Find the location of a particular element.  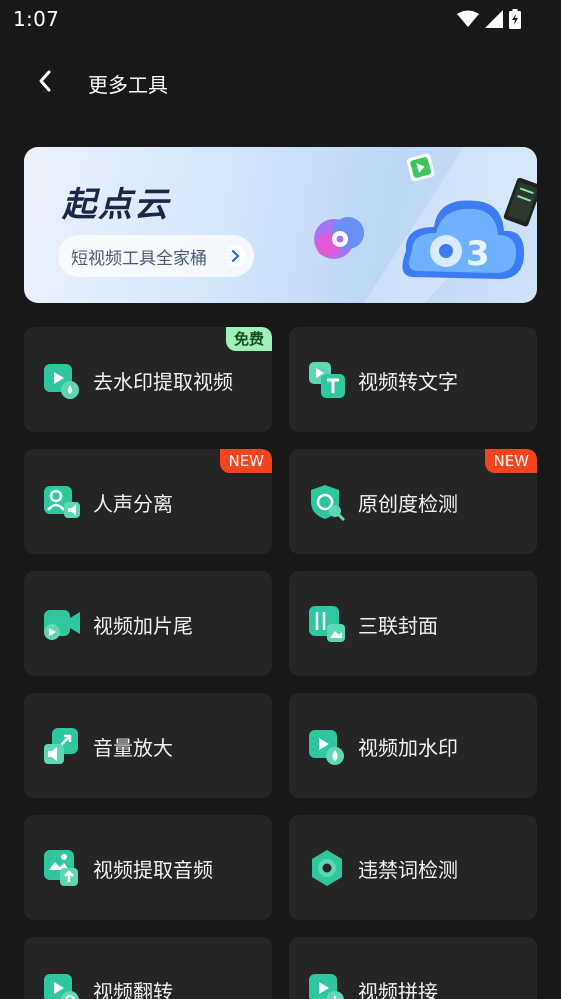

status-bar: 1:07 is located at coordinates (280, 20).